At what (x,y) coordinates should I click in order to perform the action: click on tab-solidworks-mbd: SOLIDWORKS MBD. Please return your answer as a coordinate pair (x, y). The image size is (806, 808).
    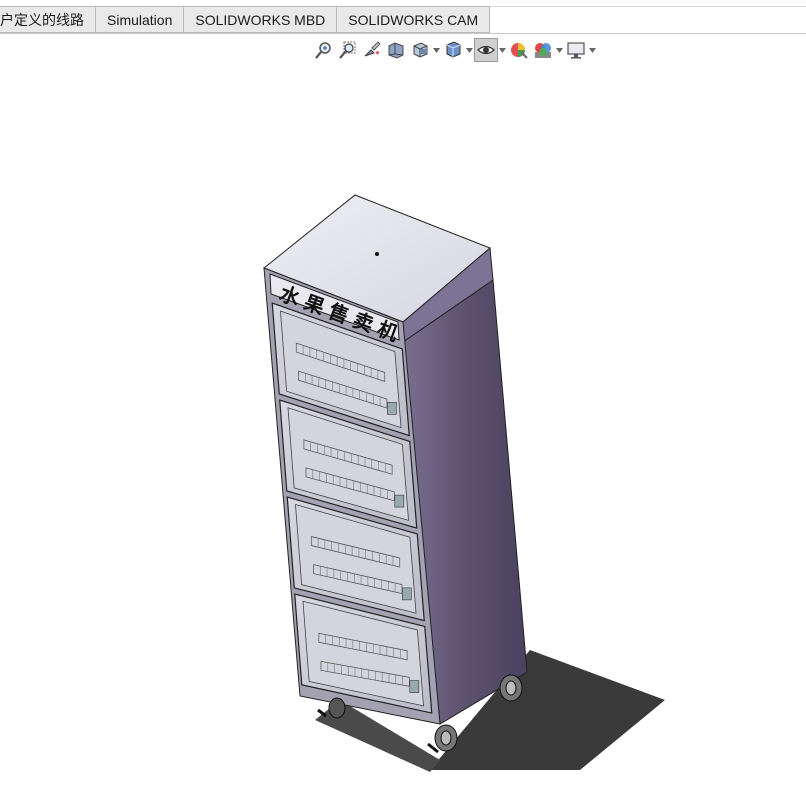
    Looking at the image, I should click on (261, 19).